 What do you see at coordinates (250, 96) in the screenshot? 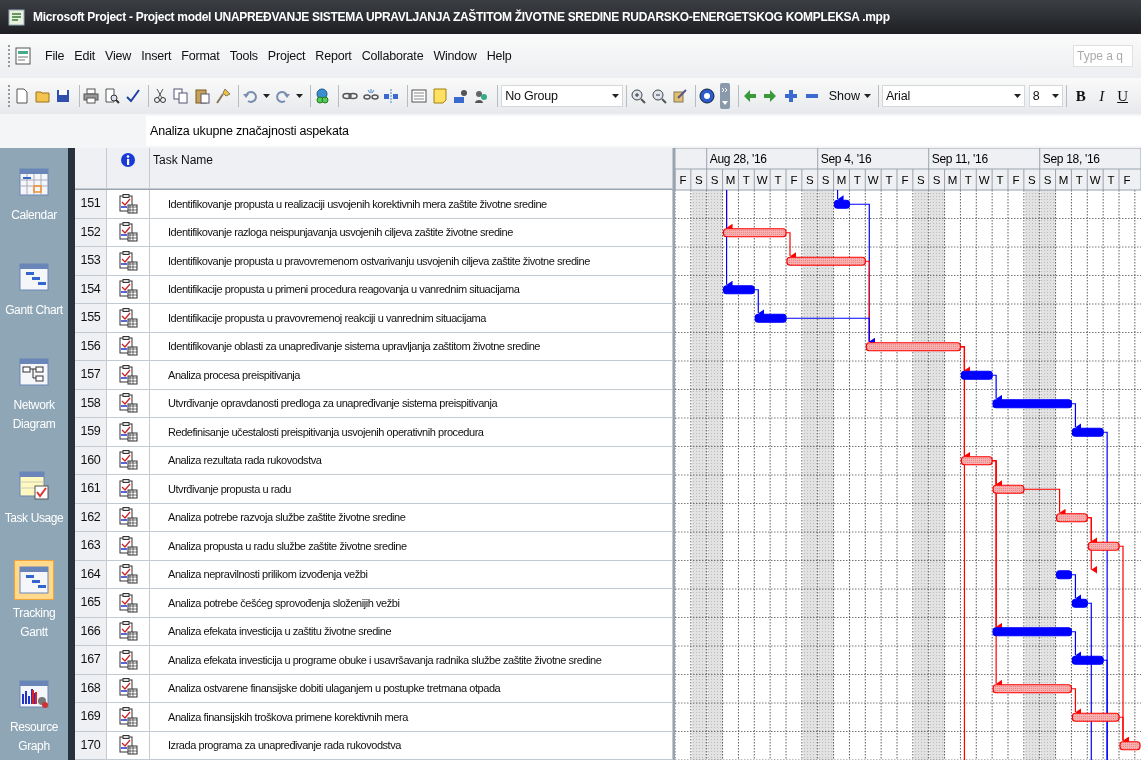
I see `undo-icon` at bounding box center [250, 96].